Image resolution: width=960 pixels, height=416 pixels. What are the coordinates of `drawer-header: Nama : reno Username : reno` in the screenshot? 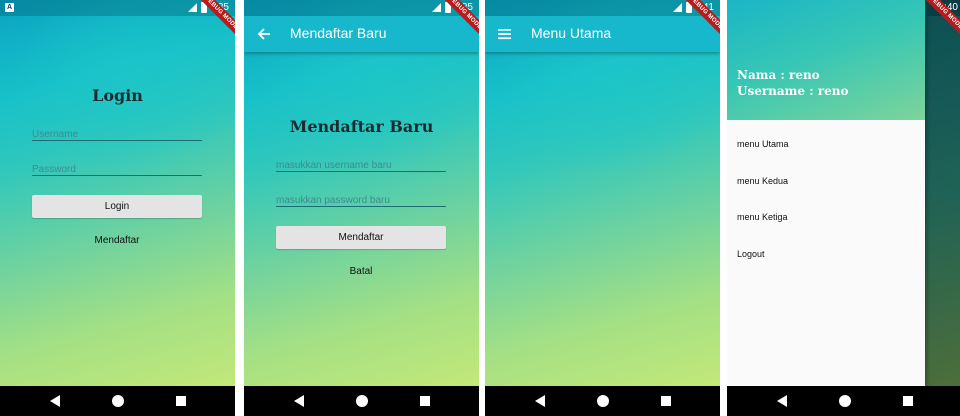 It's located at (826, 60).